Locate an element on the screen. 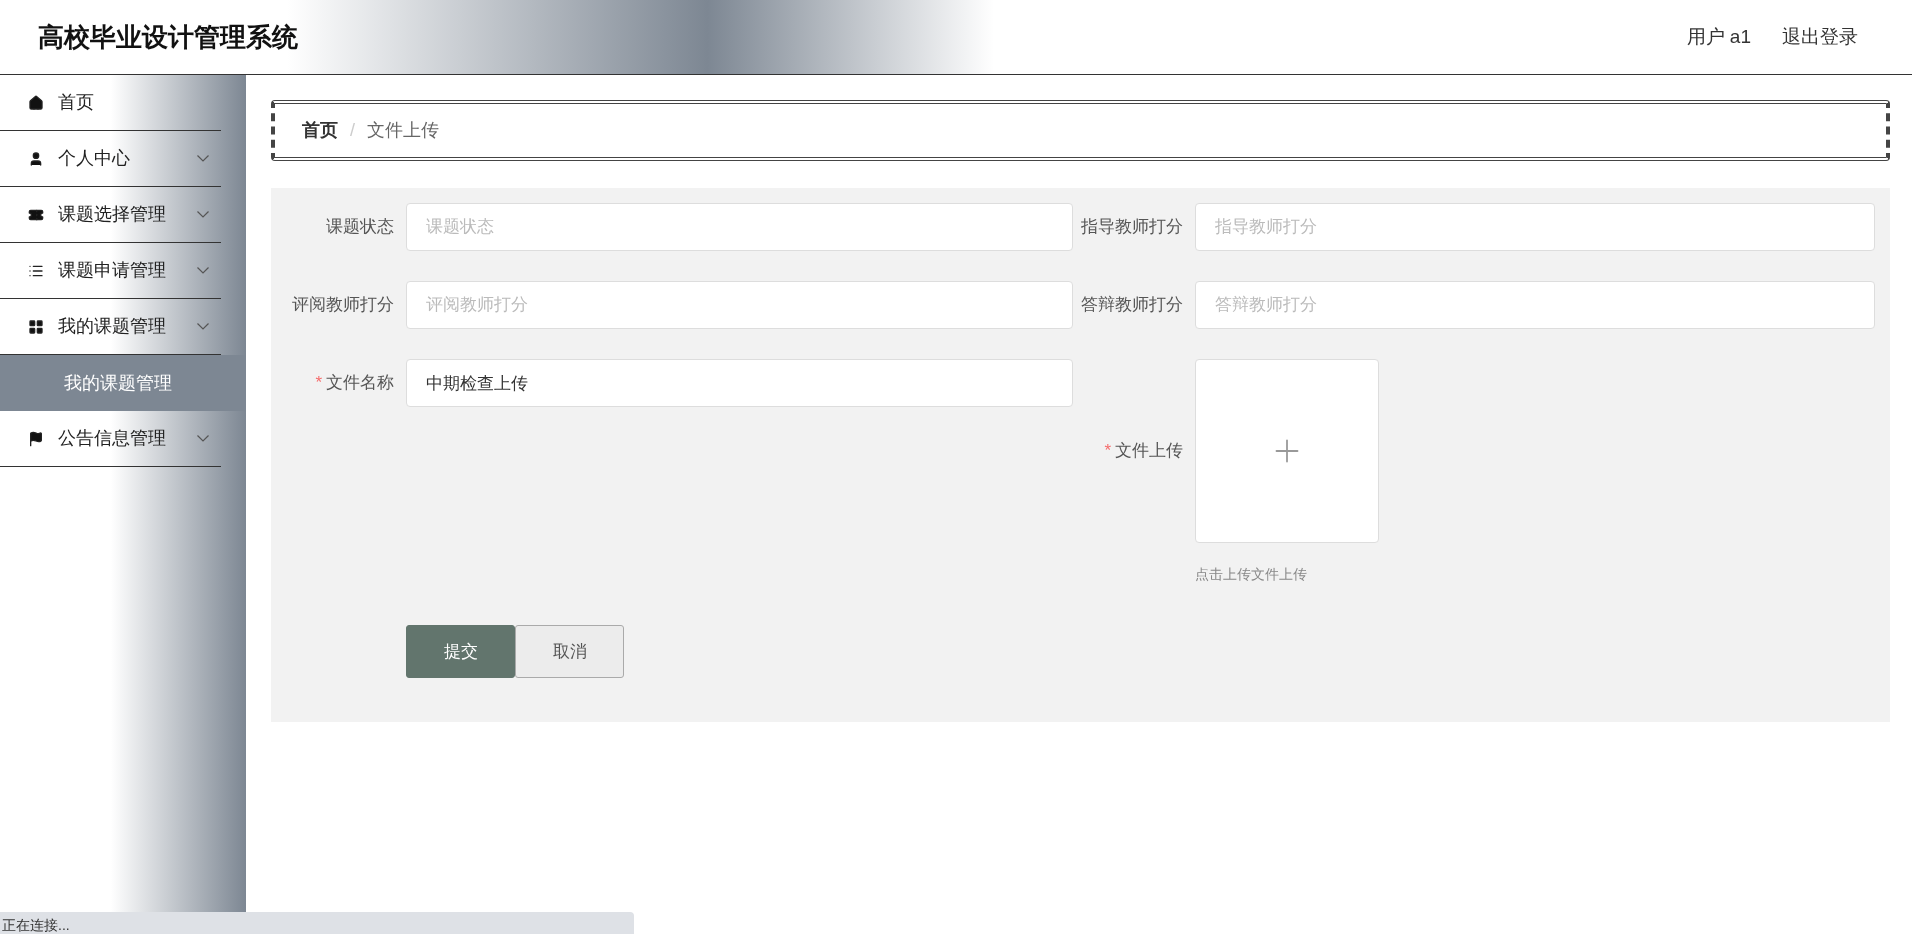 This screenshot has height=934, width=1912. home-icon is located at coordinates (36, 102).